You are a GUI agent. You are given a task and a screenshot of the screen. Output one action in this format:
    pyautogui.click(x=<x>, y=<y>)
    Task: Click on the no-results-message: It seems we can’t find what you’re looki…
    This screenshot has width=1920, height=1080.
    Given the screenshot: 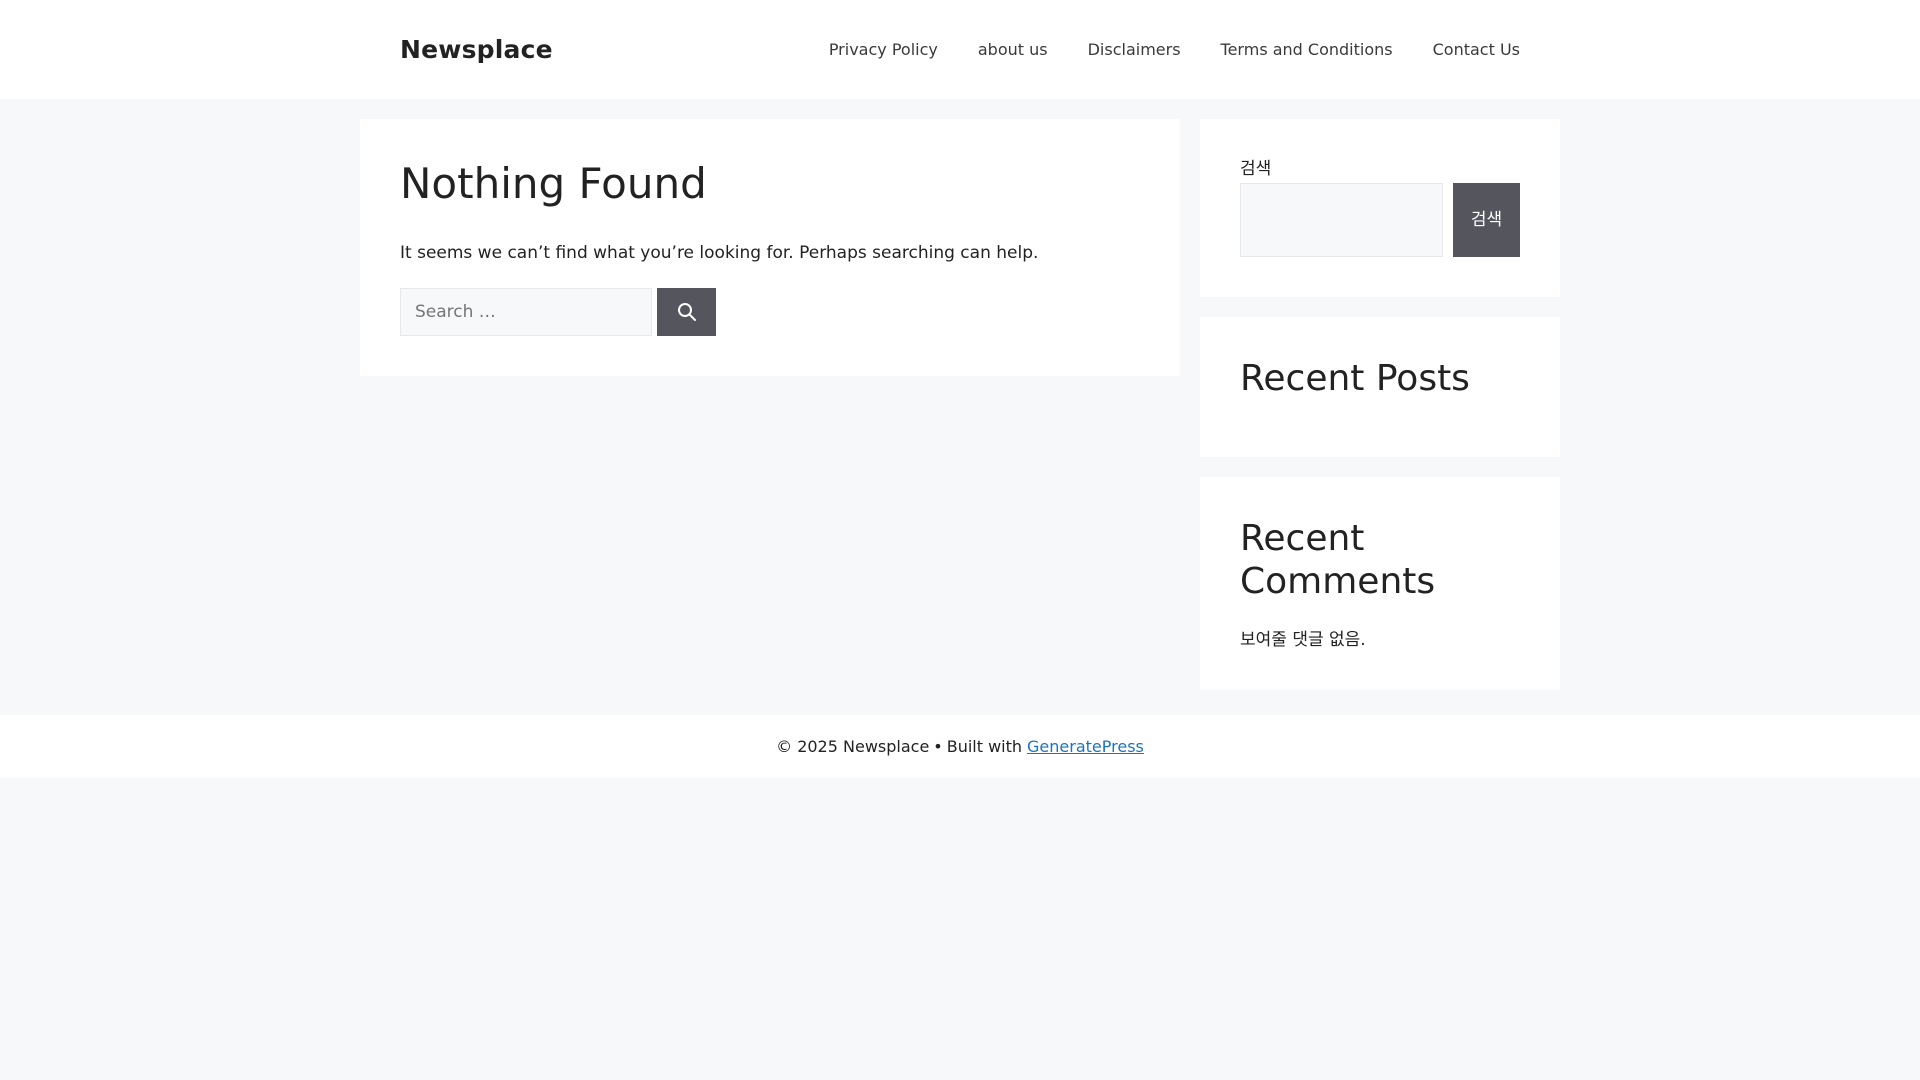 What is the action you would take?
    pyautogui.click(x=719, y=253)
    